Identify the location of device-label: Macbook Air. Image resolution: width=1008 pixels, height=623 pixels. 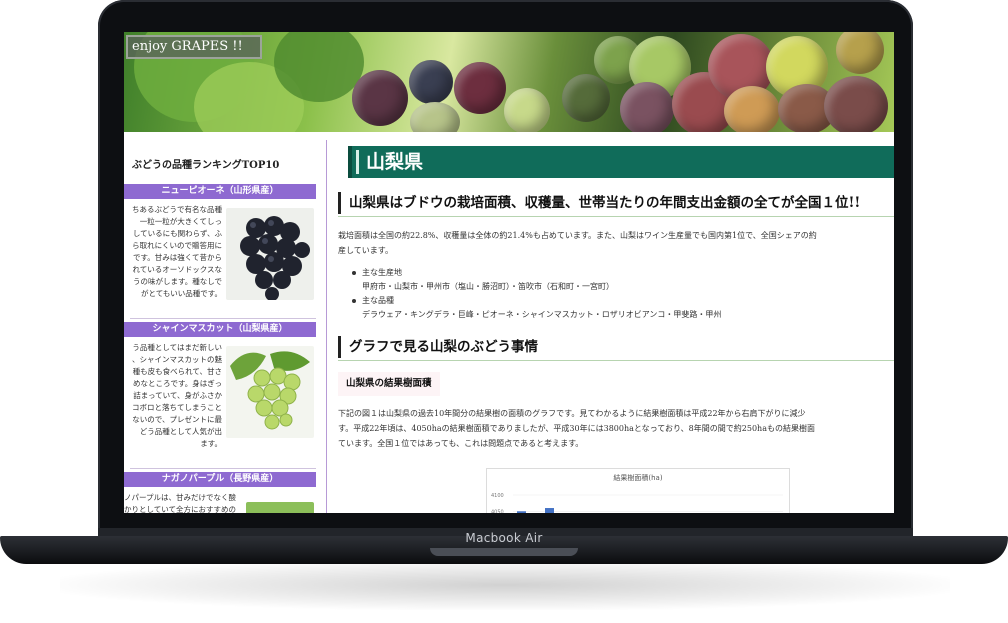
(504, 538).